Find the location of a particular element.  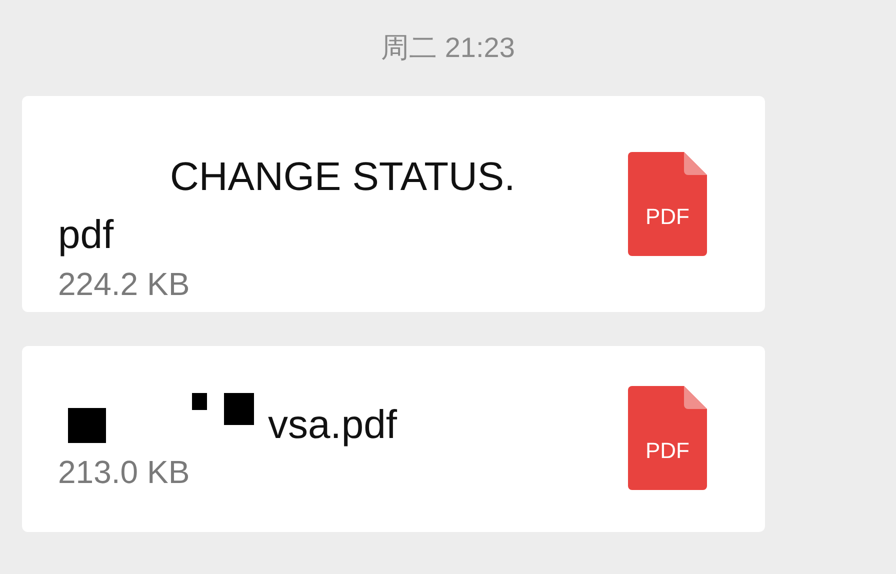

message-timestamp: 周二 21:23 is located at coordinates (448, 48).